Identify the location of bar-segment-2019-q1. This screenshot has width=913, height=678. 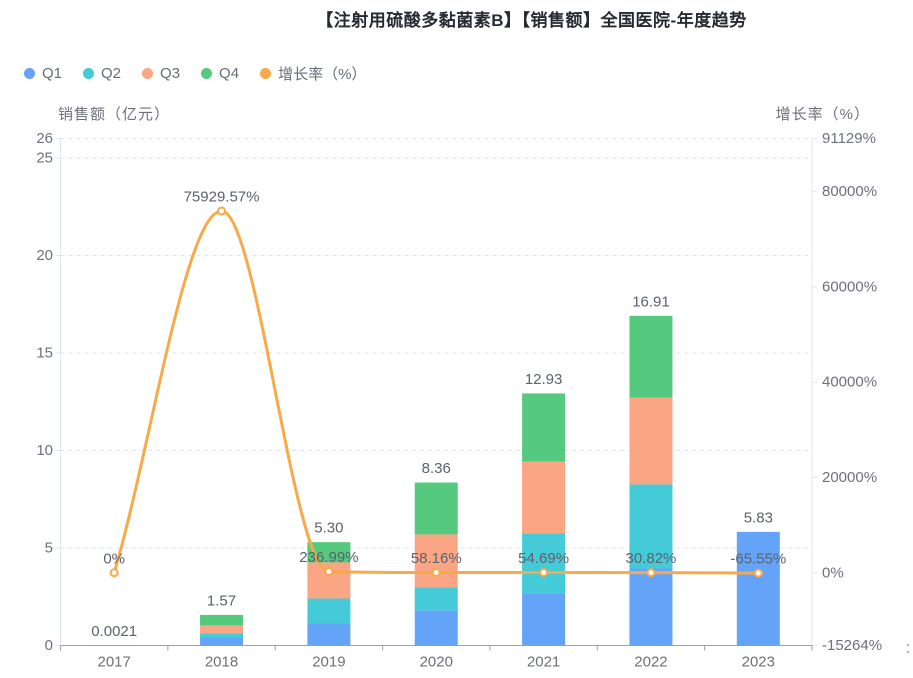
(329, 634).